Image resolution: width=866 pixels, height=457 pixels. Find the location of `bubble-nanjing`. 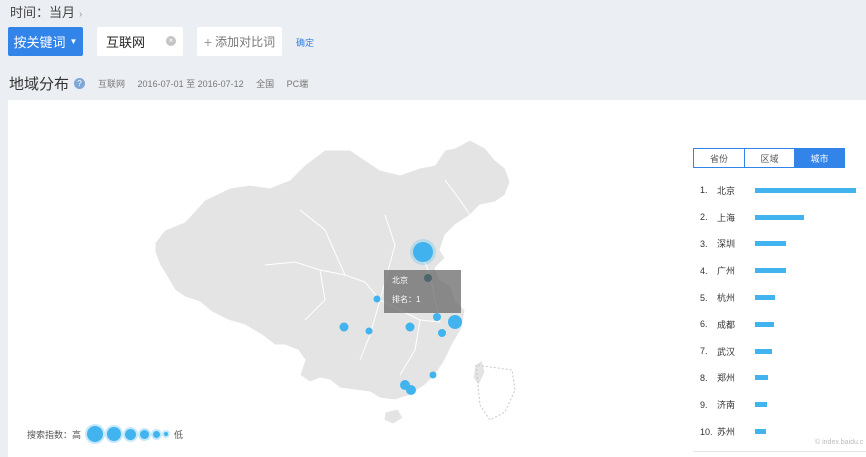

bubble-nanjing is located at coordinates (437, 317).